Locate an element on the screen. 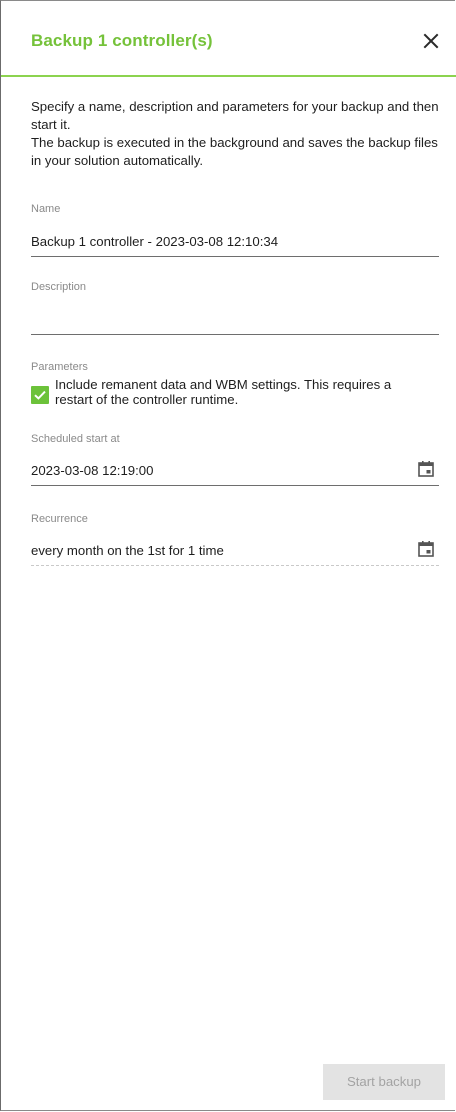 The width and height of the screenshot is (456, 1112). close-button is located at coordinates (431, 41).